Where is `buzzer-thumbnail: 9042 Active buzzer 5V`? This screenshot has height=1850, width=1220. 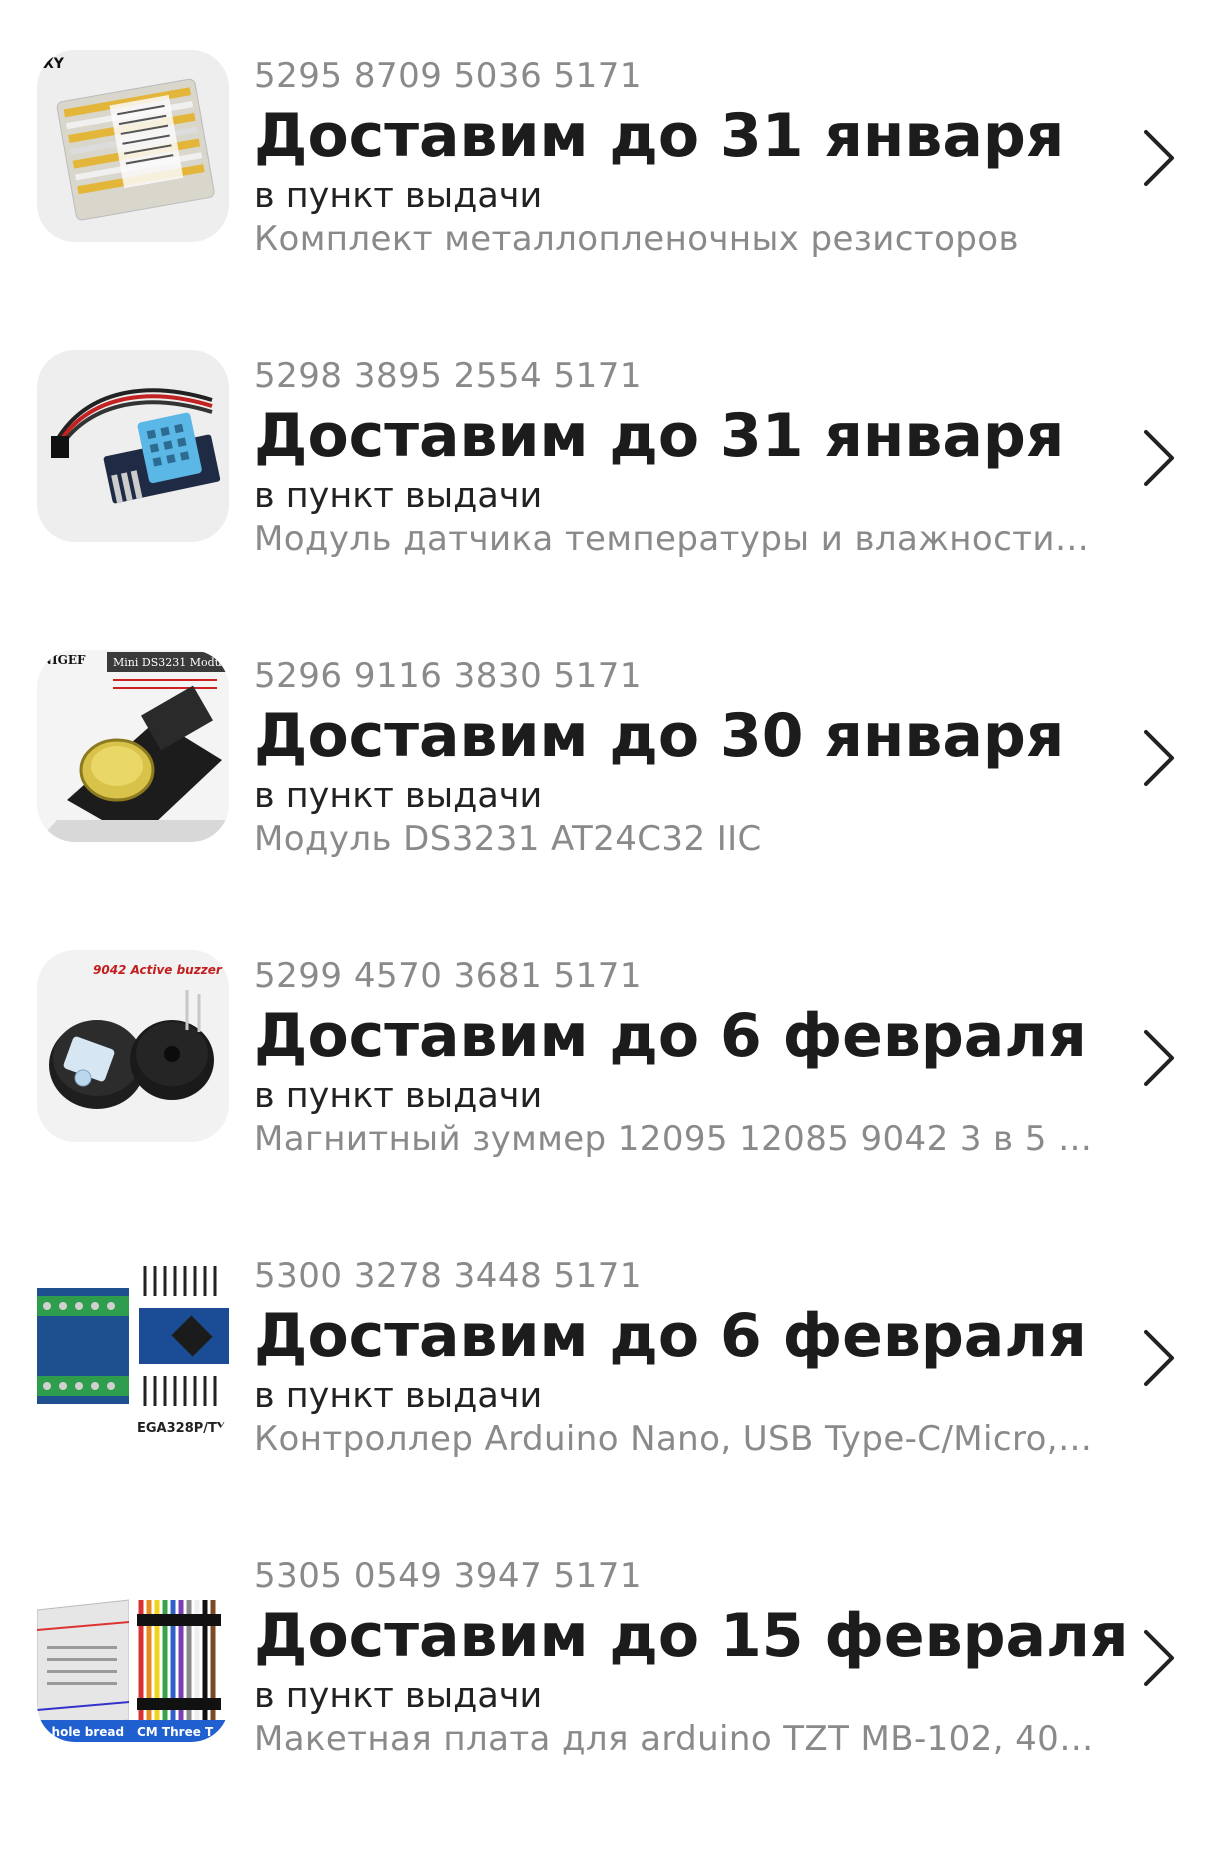 buzzer-thumbnail: 9042 Active buzzer 5V is located at coordinates (133, 1046).